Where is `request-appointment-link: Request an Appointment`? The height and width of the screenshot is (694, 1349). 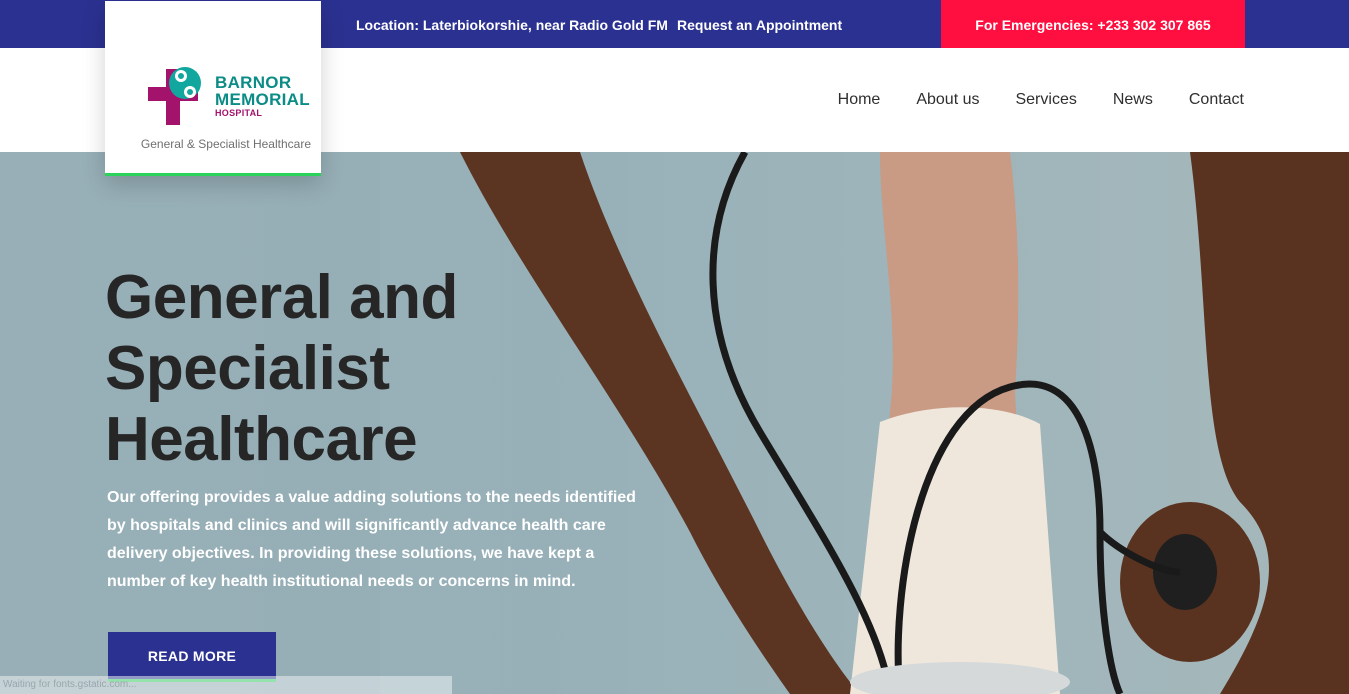 request-appointment-link: Request an Appointment is located at coordinates (759, 24).